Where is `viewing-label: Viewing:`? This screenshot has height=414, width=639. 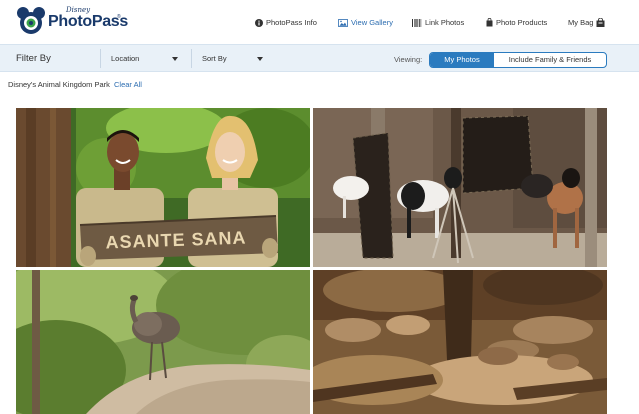
viewing-label: Viewing: is located at coordinates (408, 59).